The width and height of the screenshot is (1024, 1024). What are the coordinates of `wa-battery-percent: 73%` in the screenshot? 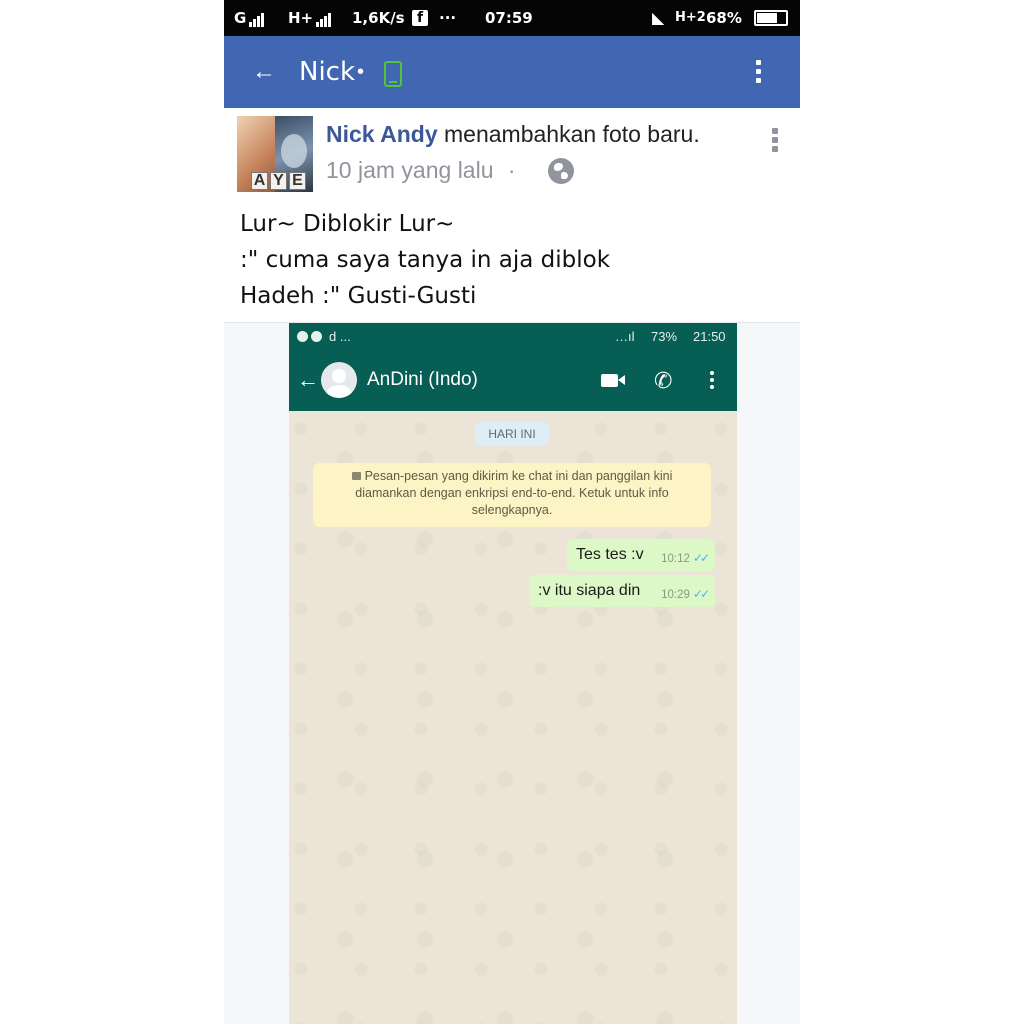 It's located at (664, 336).